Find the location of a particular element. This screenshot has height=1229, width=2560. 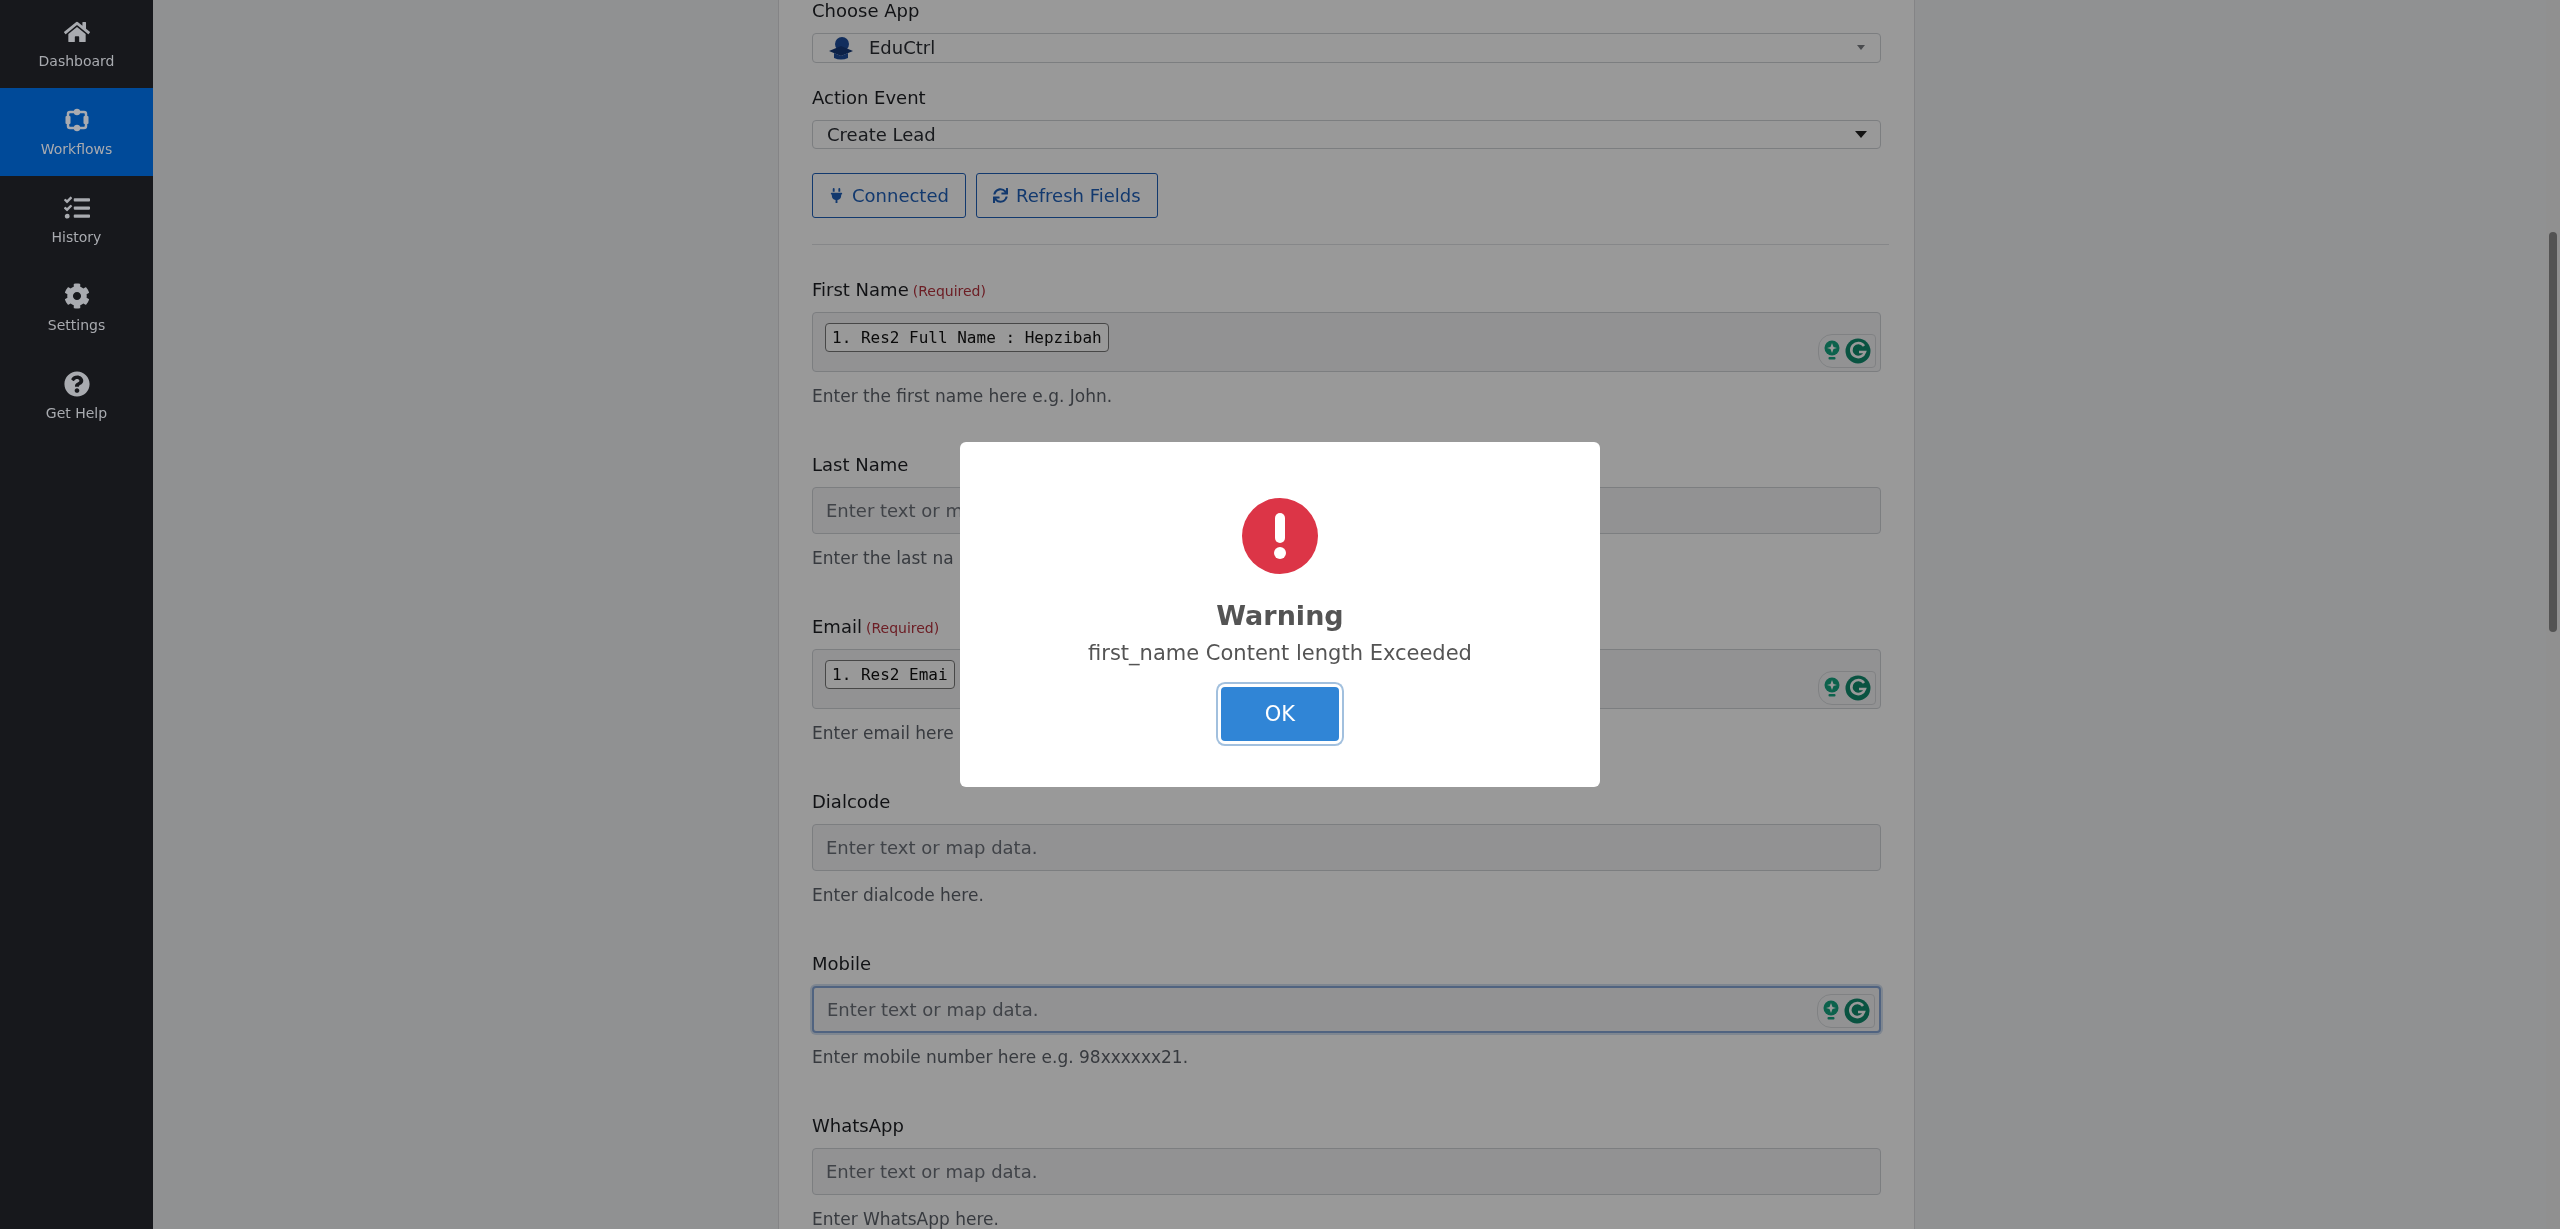

action-button: Connected is located at coordinates (889, 195).